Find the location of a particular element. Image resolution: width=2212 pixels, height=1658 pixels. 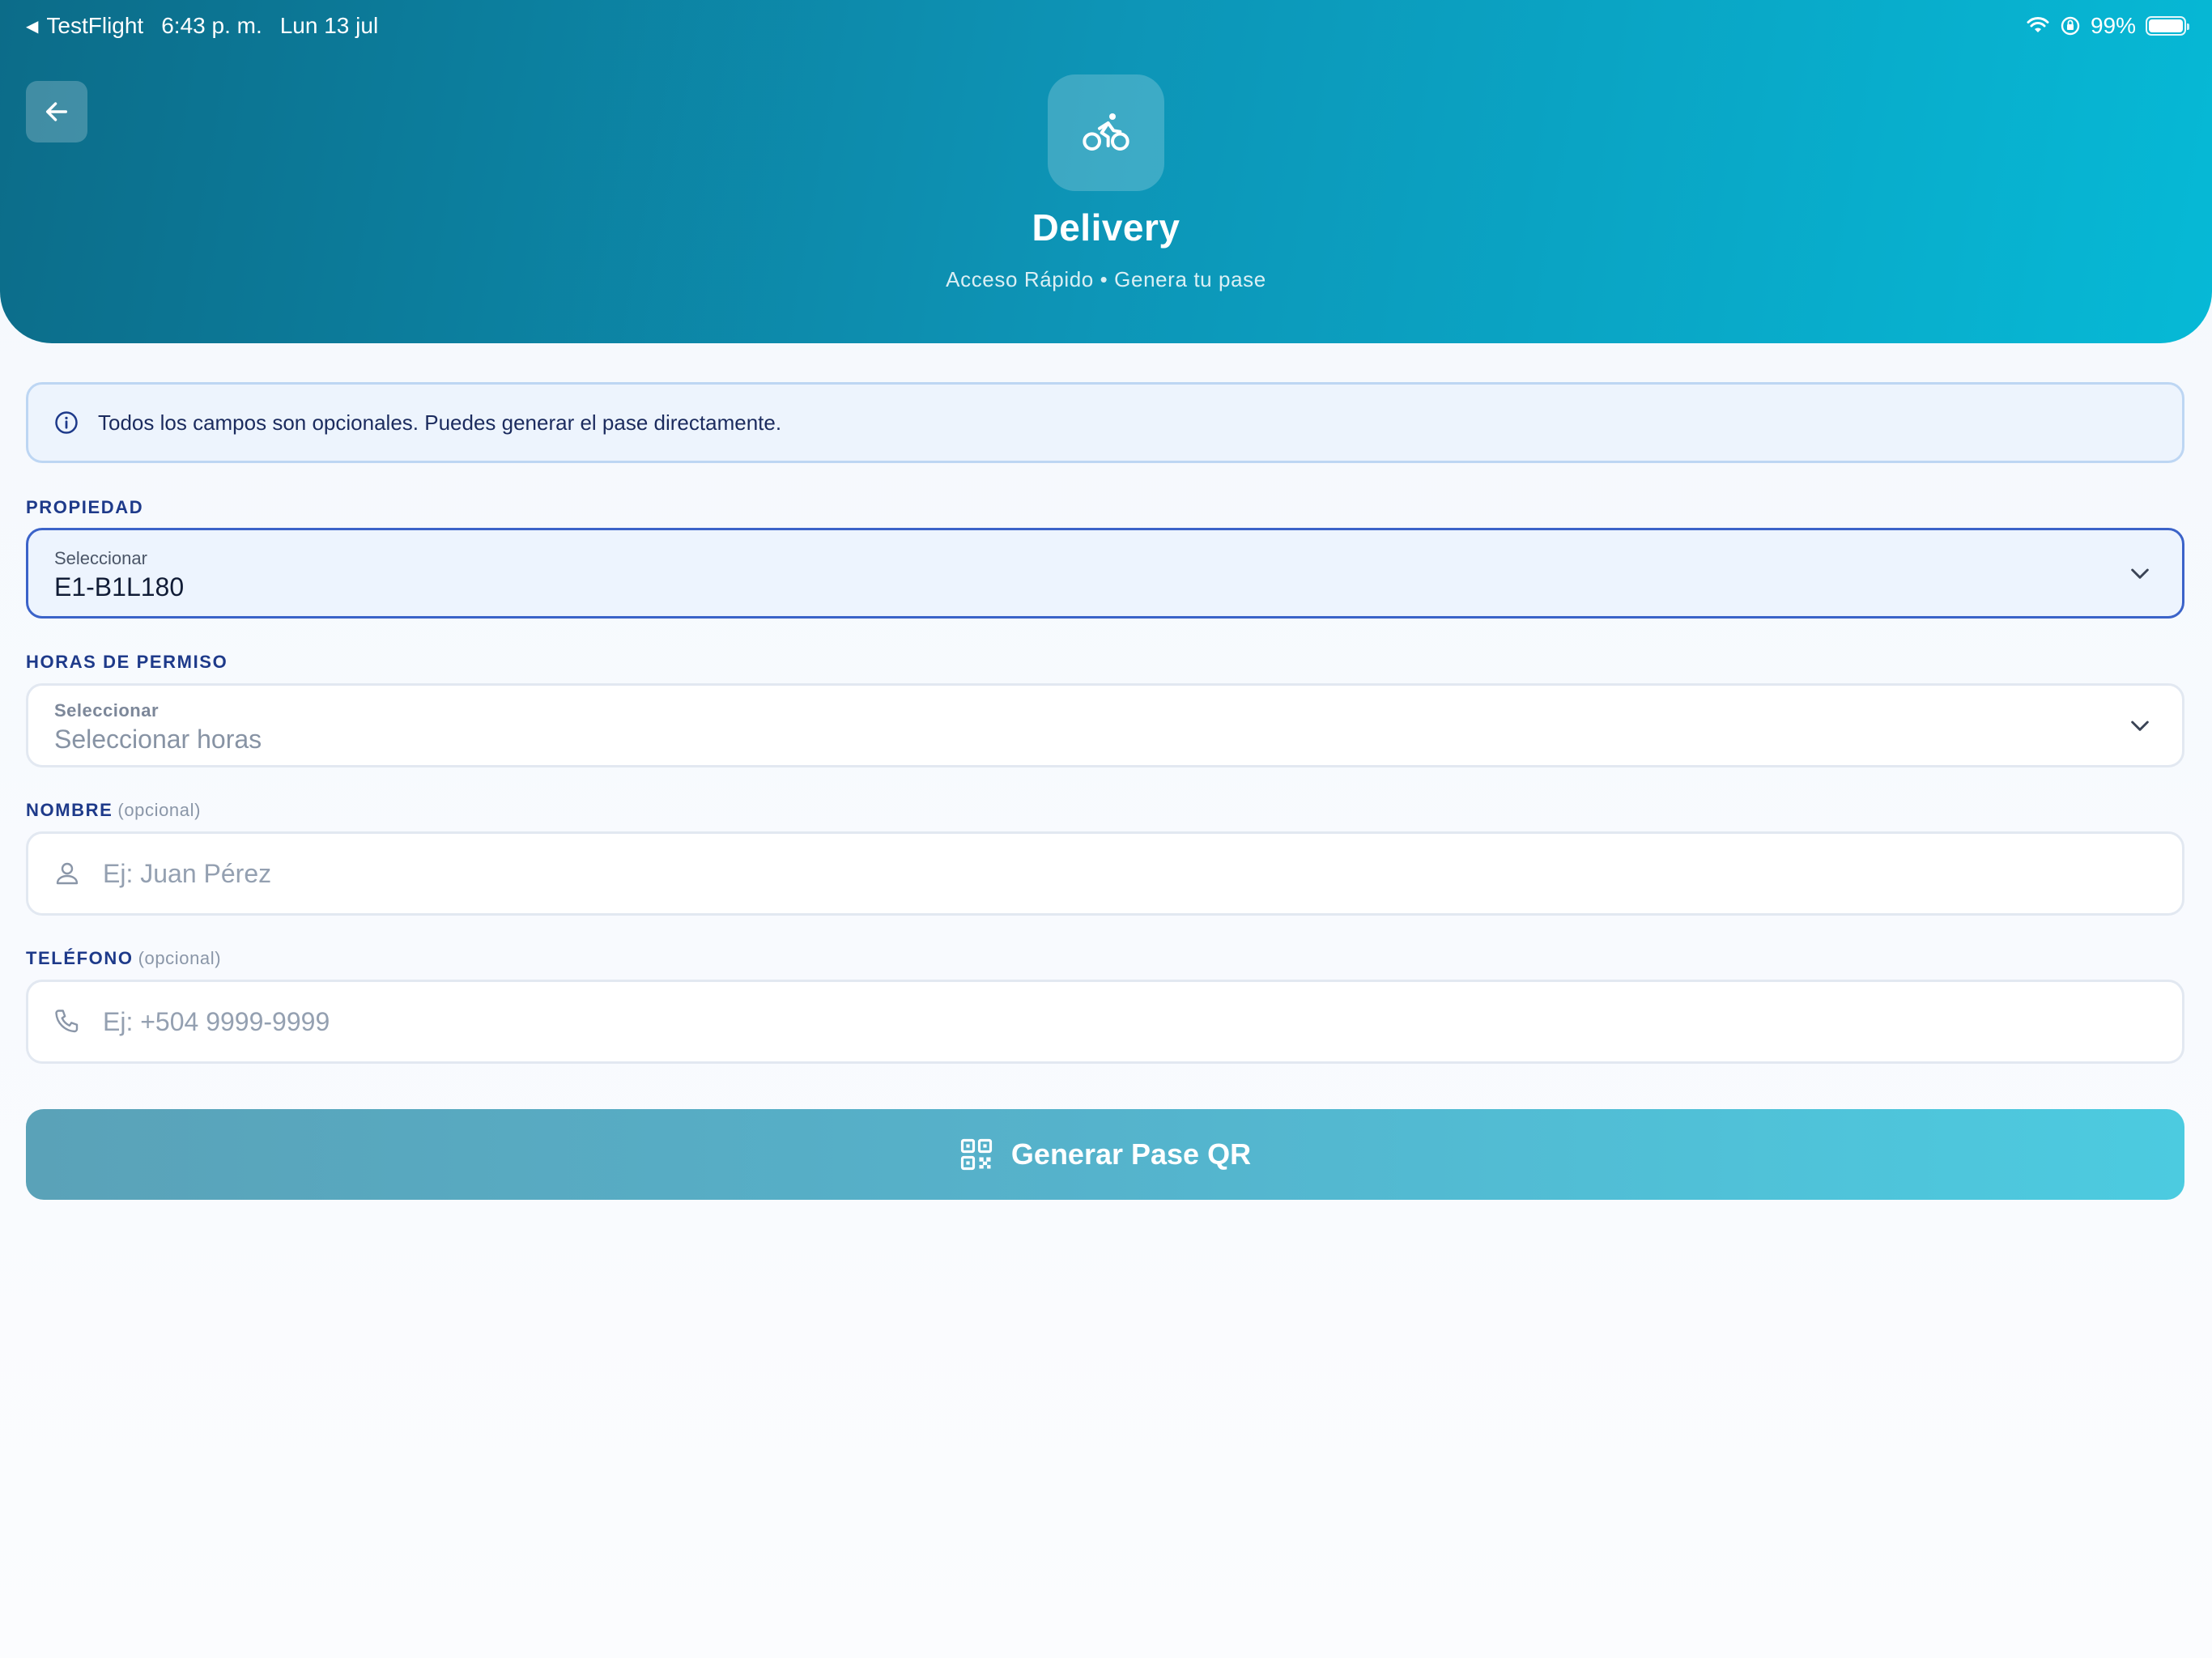

generate-qr-button: Generar Pase QR is located at coordinates (1105, 1154).